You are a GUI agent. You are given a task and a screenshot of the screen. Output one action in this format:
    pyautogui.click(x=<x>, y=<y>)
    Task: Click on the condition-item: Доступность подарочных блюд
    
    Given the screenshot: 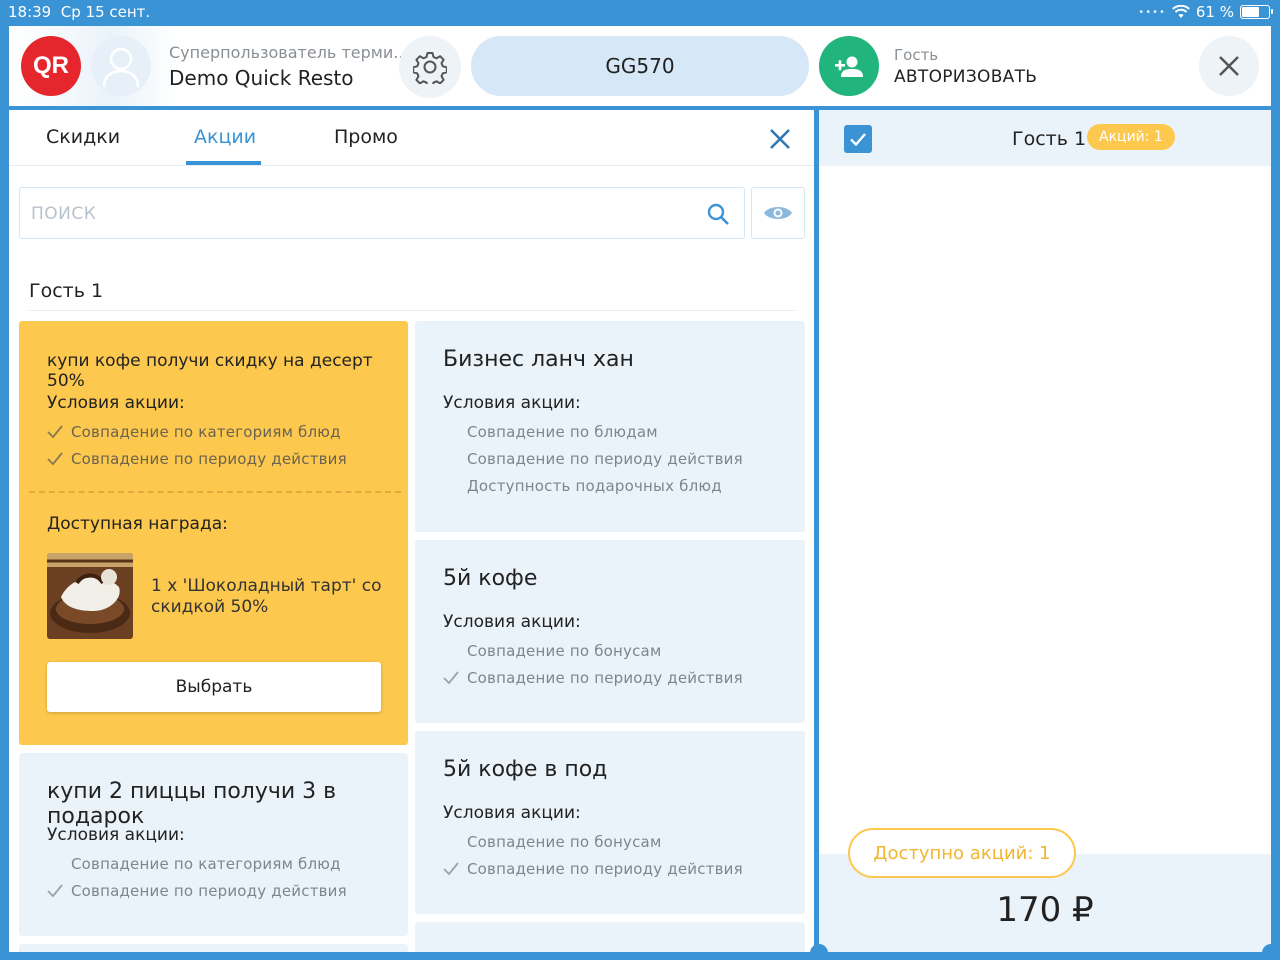 What is the action you would take?
    pyautogui.click(x=594, y=486)
    